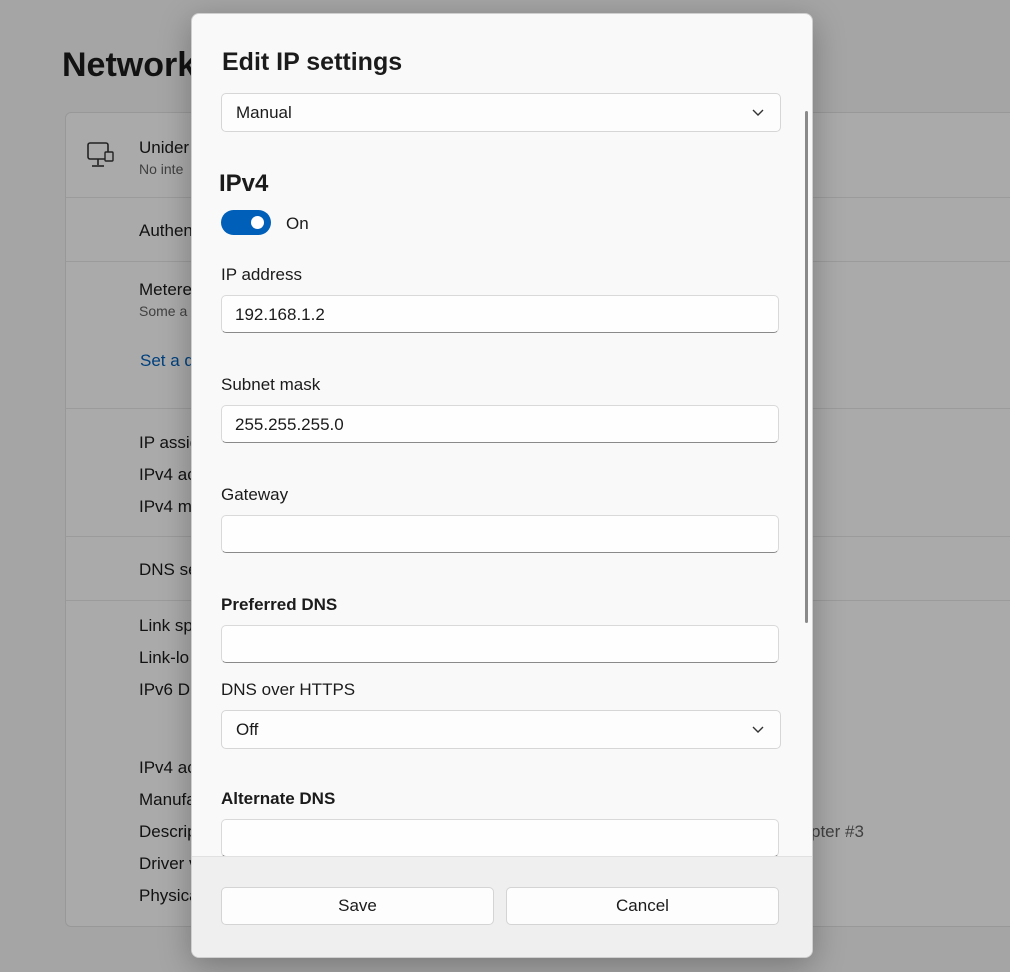 This screenshot has height=972, width=1010. I want to click on dns-over-https-value: Off, so click(247, 729).